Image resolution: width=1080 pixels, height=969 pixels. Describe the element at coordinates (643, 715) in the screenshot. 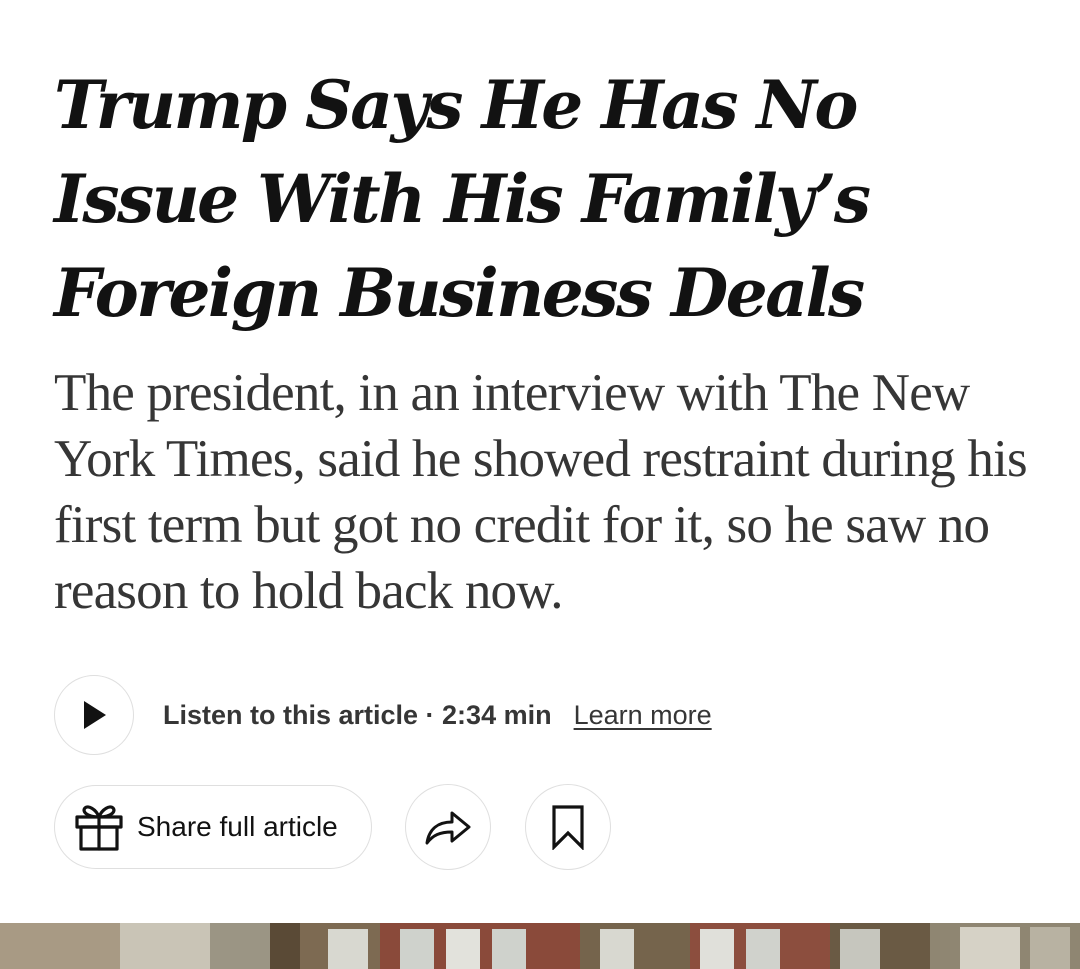

I see `learn-more-link: Learn more` at that location.